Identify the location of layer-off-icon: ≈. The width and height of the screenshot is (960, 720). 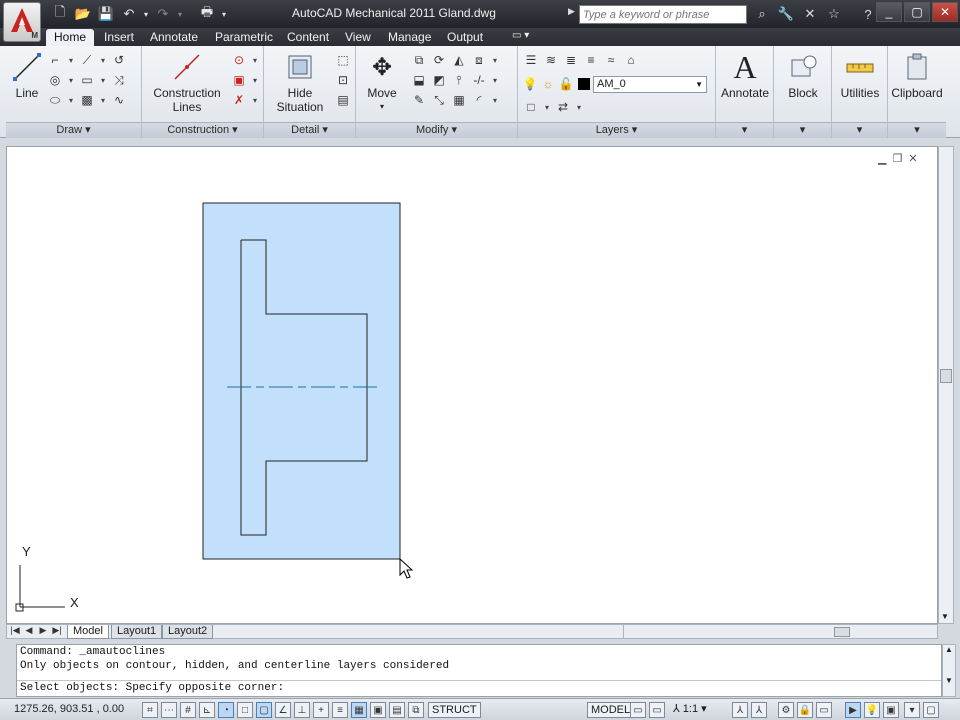
(611, 60).